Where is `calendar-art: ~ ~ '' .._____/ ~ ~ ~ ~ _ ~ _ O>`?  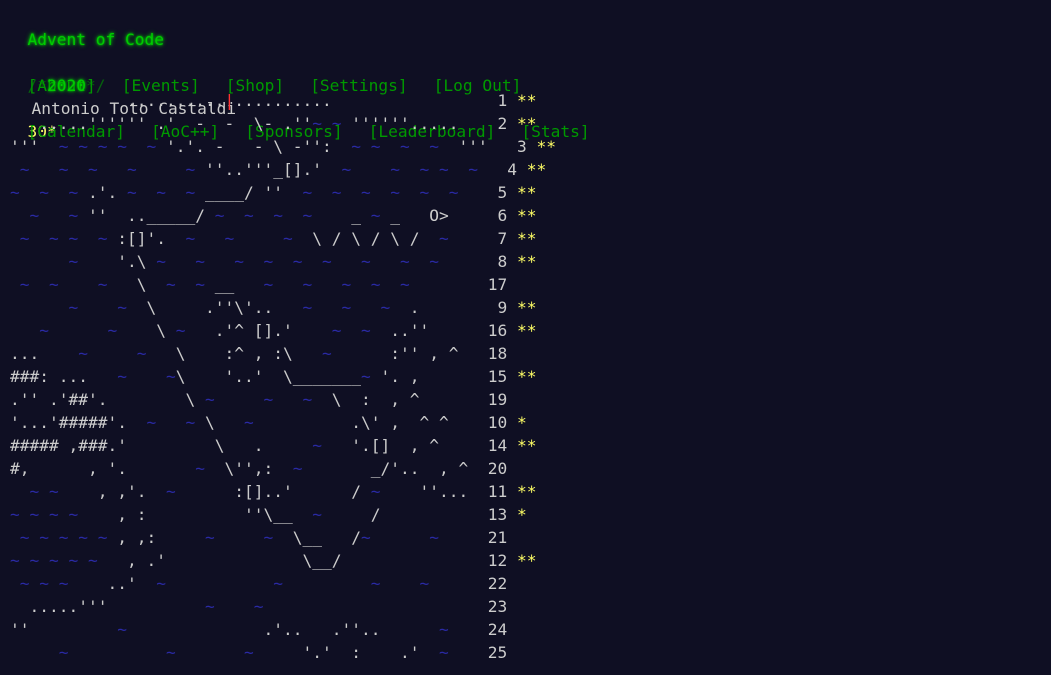
calendar-art: ~ ~ '' .._____/ ~ ~ ~ ~ _ ~ _ O> is located at coordinates (239, 215).